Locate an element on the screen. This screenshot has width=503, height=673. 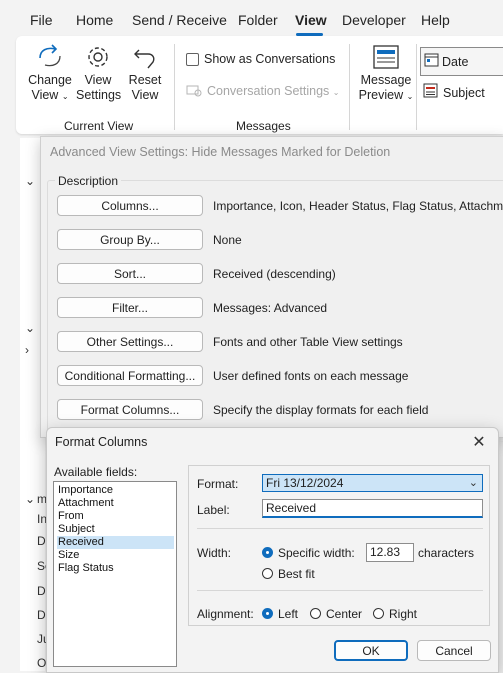
tab-help: Help is located at coordinates (435, 20).